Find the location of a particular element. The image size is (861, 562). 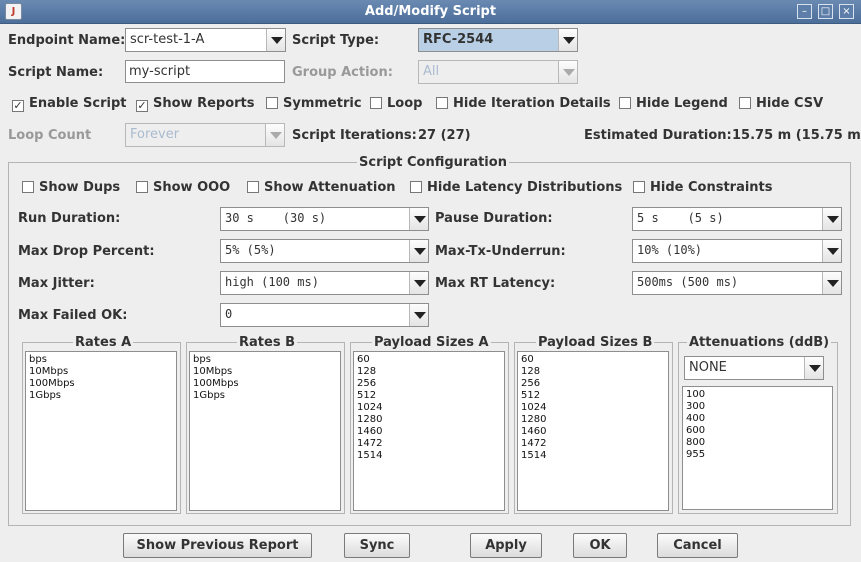

run-duration-label: Run Duration: is located at coordinates (69, 218).